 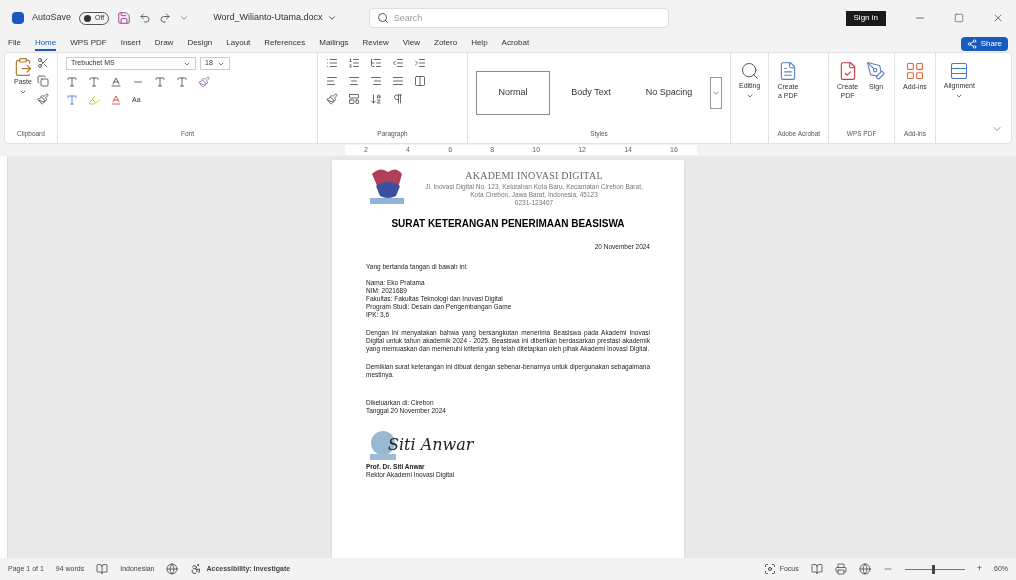 What do you see at coordinates (43, 99) in the screenshot?
I see `format-painter-icon` at bounding box center [43, 99].